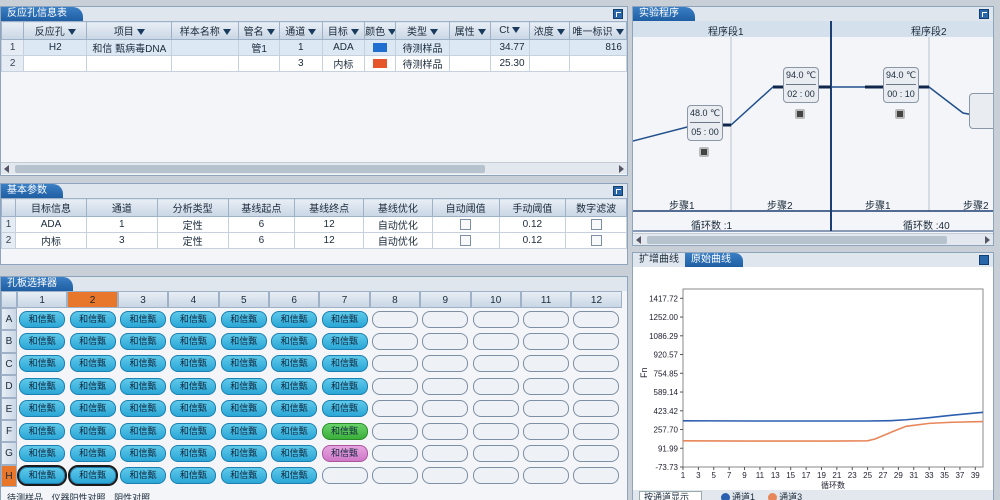 This screenshot has height=500, width=1000. Describe the element at coordinates (55, 30) in the screenshot. I see `column-header: 反应孔` at that location.